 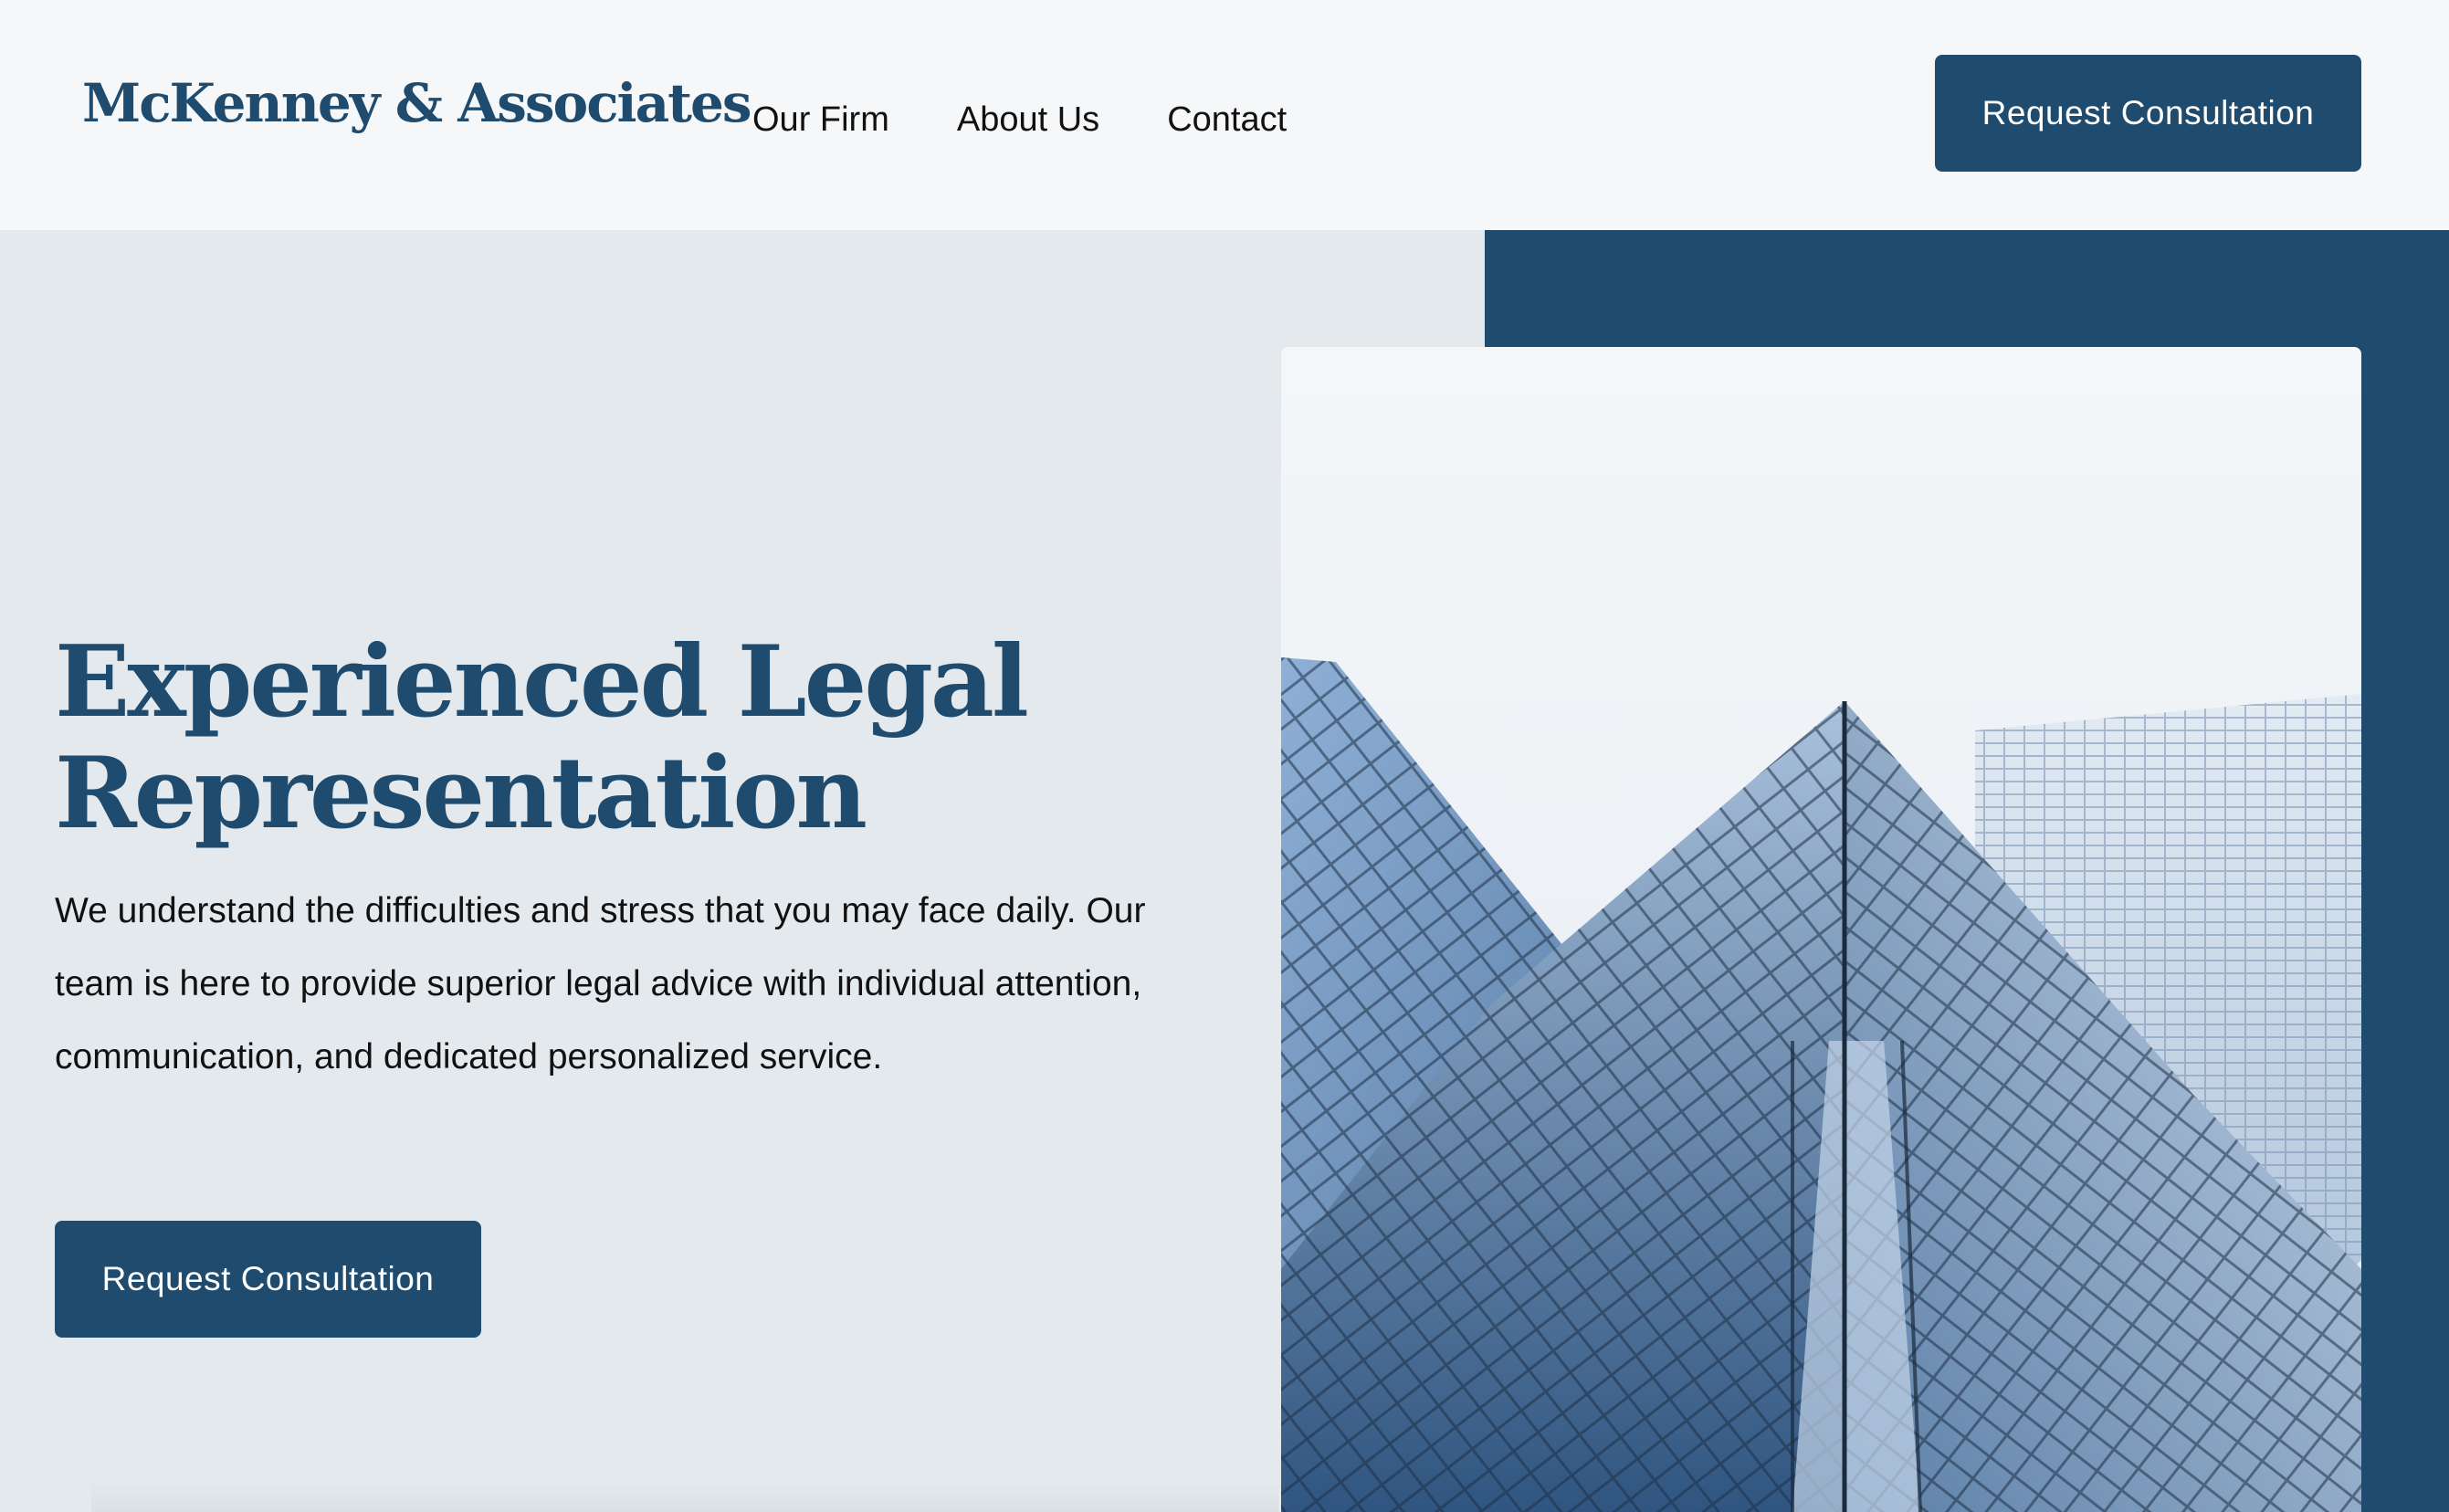 What do you see at coordinates (417, 103) in the screenshot?
I see `site-logo: McKenney & Associates` at bounding box center [417, 103].